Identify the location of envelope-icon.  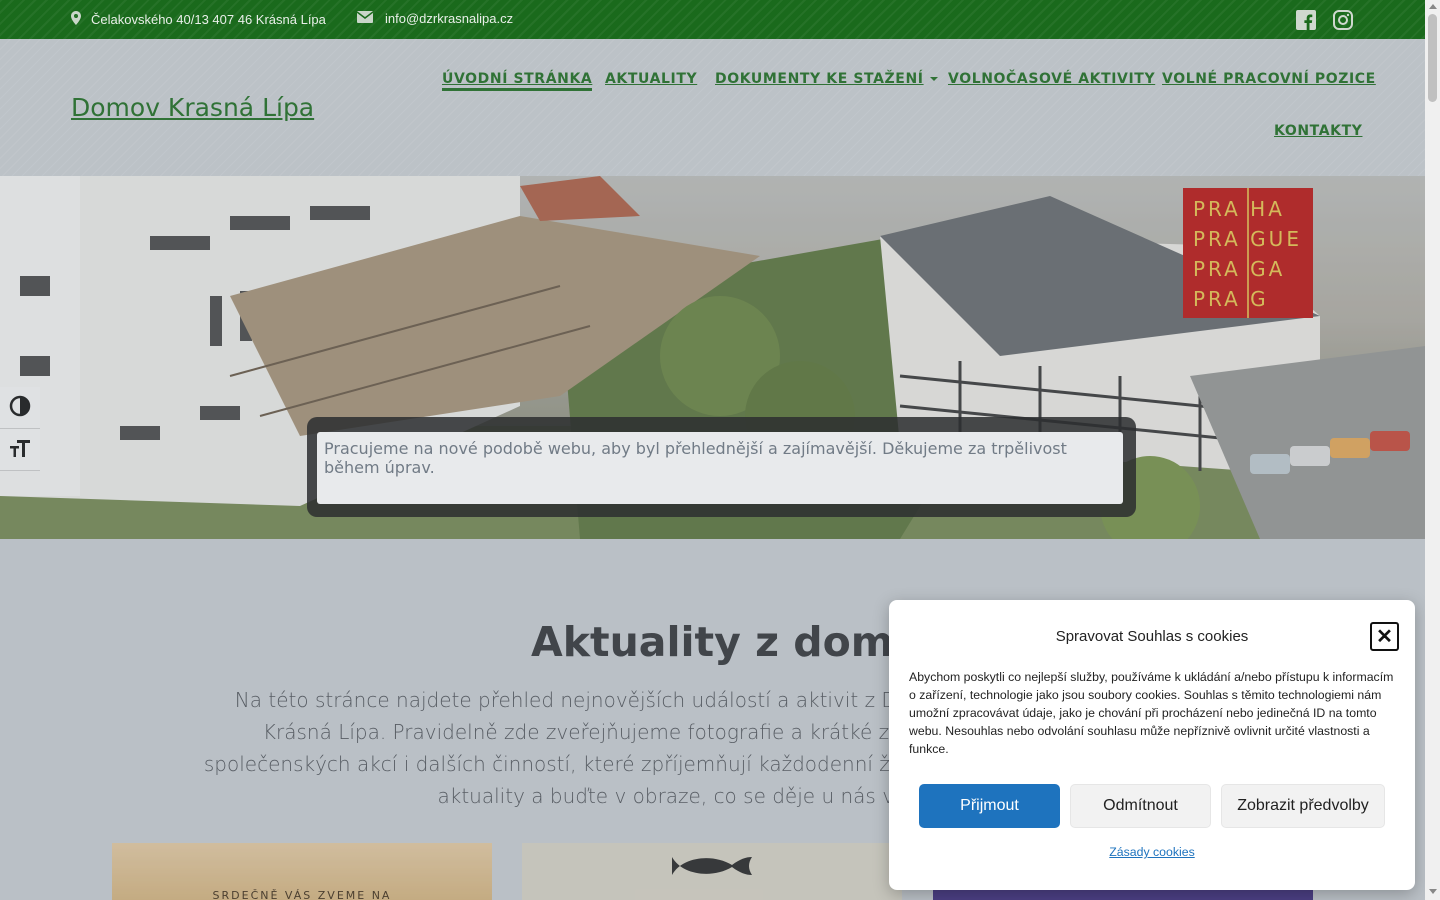
(365, 18).